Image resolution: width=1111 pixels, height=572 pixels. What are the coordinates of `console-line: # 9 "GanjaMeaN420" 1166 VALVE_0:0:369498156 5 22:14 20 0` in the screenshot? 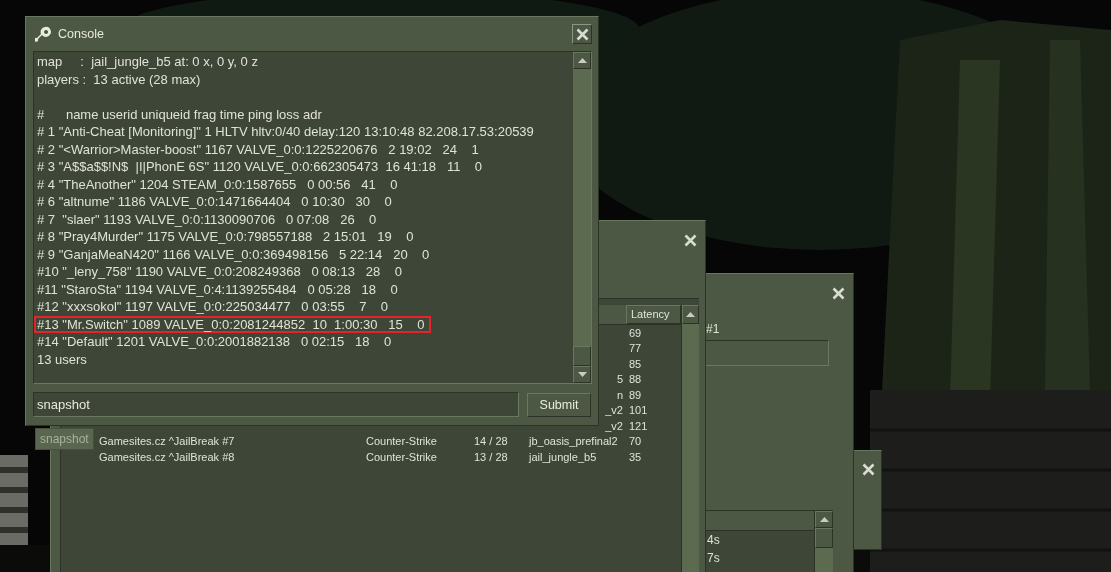 It's located at (233, 254).